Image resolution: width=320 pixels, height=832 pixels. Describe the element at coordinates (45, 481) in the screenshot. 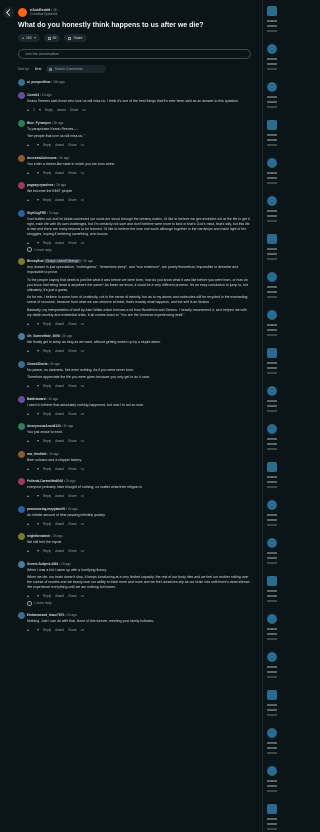

I see `comment-author: PollenaLCarmelitta6048` at that location.